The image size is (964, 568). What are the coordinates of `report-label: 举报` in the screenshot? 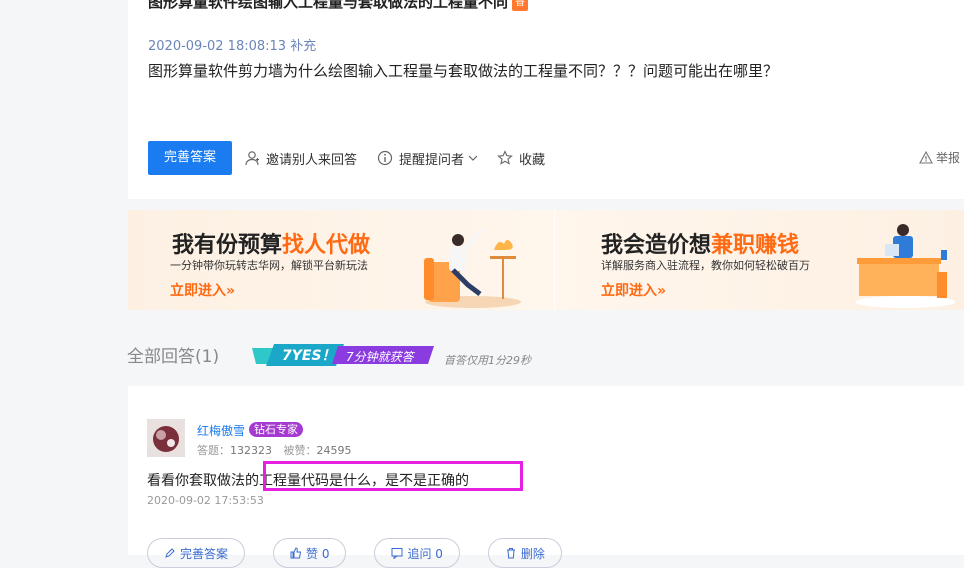 It's located at (947, 158).